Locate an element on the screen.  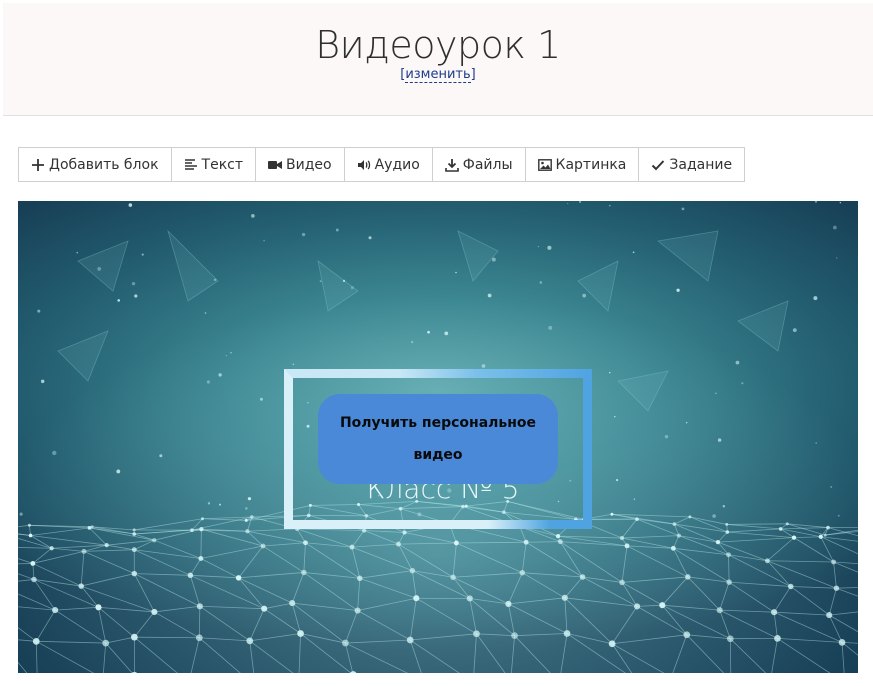
task-label: Задание is located at coordinates (701, 164).